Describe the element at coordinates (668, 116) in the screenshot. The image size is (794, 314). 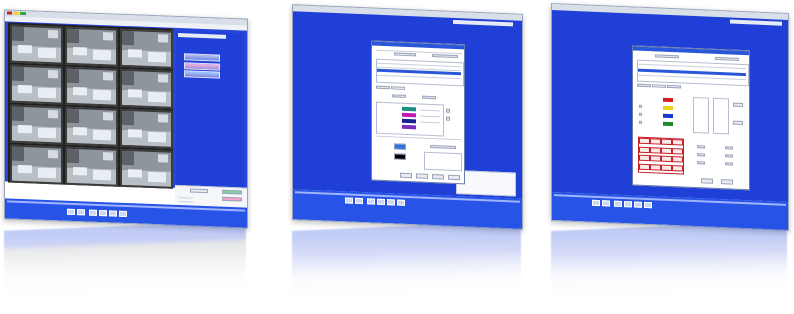
I see `color-swatch-blue` at that location.